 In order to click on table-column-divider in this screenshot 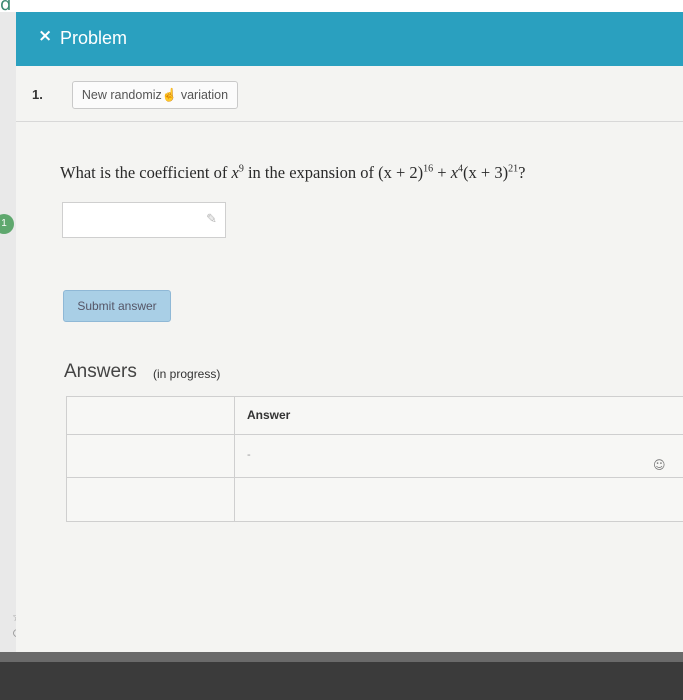, I will do `click(234, 459)`.